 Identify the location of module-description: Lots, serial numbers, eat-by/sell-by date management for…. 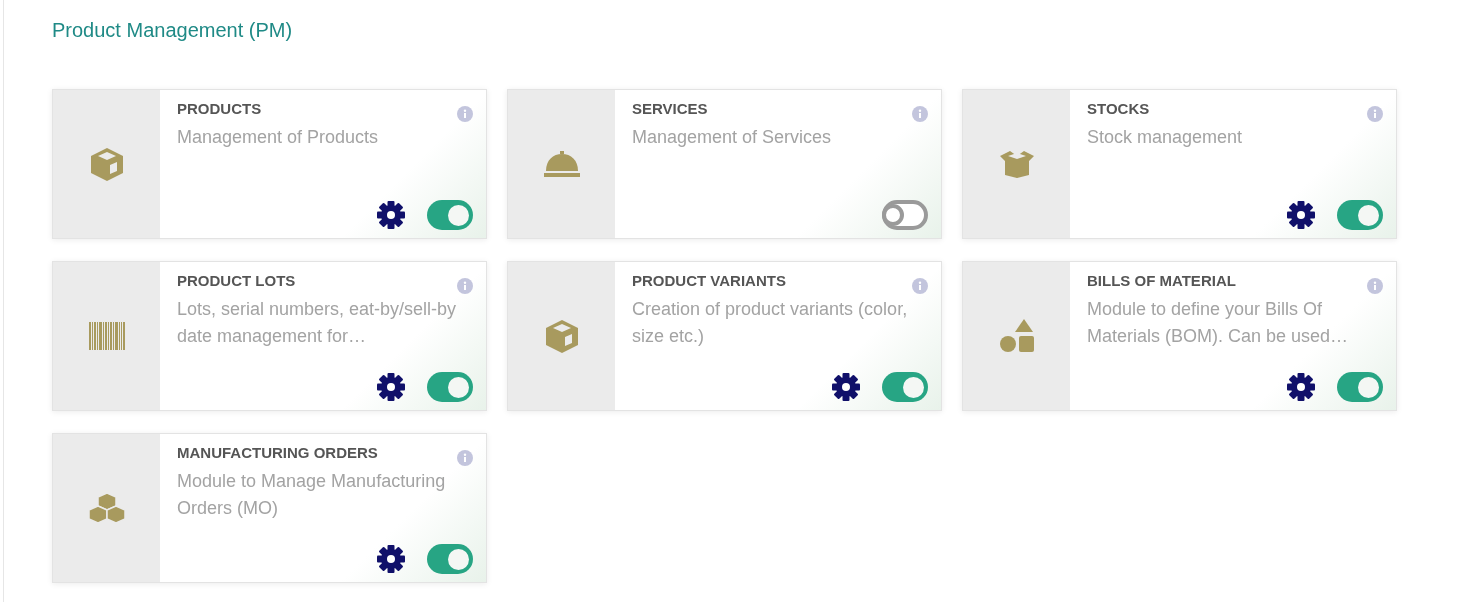
(317, 323).